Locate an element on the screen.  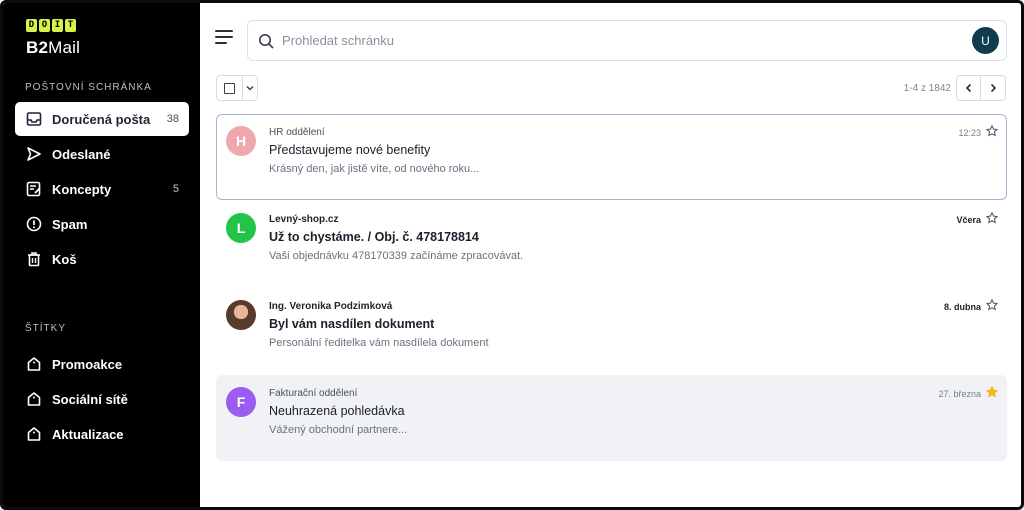
sidebar-item-sent: Odeslané is located at coordinates (102, 154).